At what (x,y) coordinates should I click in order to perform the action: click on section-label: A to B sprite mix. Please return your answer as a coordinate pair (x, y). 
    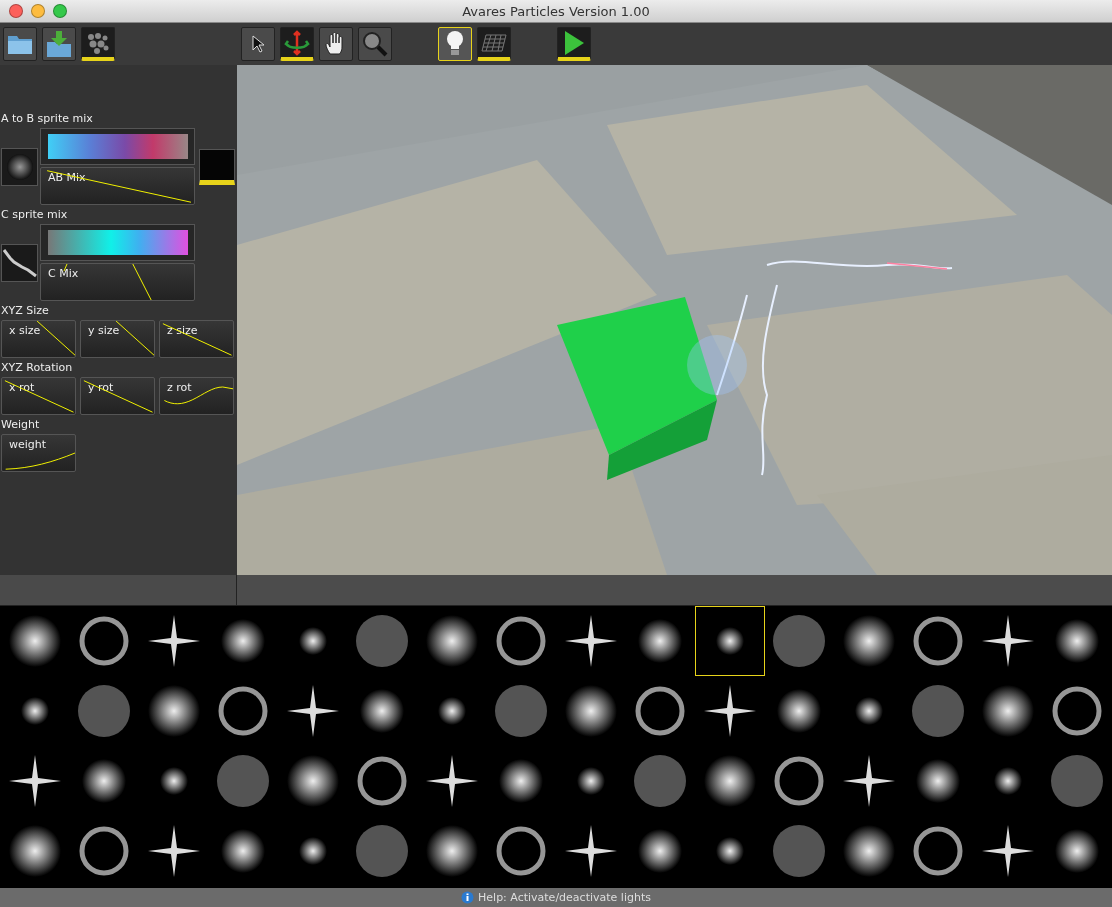
    Looking at the image, I should click on (47, 119).